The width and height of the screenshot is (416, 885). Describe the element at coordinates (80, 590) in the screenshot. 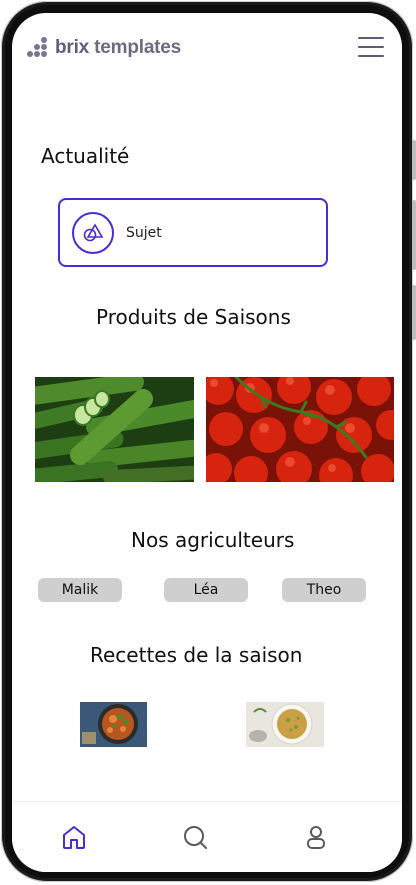

I see `farmer-chip-malik: Malik` at that location.